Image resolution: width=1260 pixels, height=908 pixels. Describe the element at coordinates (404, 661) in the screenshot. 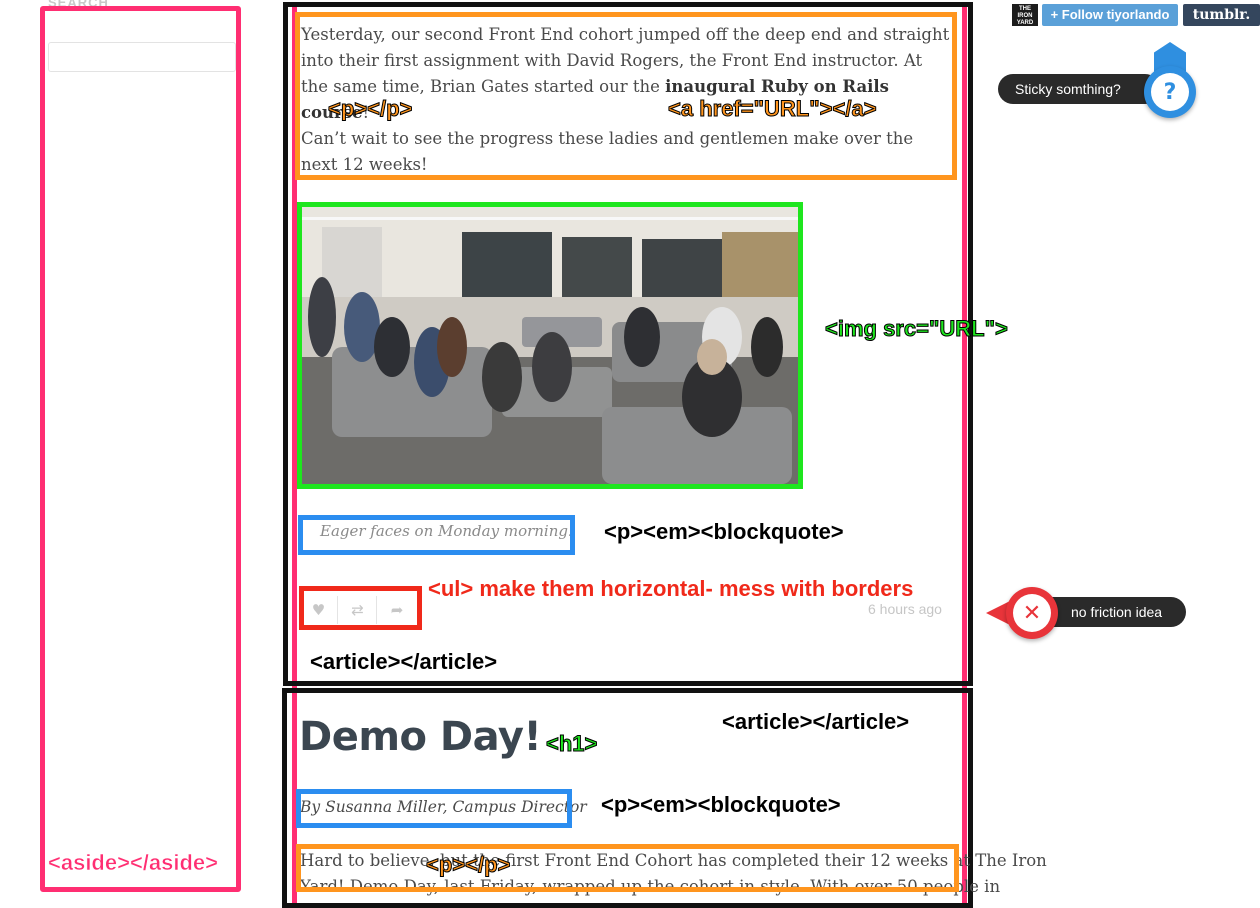

I see `article-1-annotation: <article></article>` at that location.